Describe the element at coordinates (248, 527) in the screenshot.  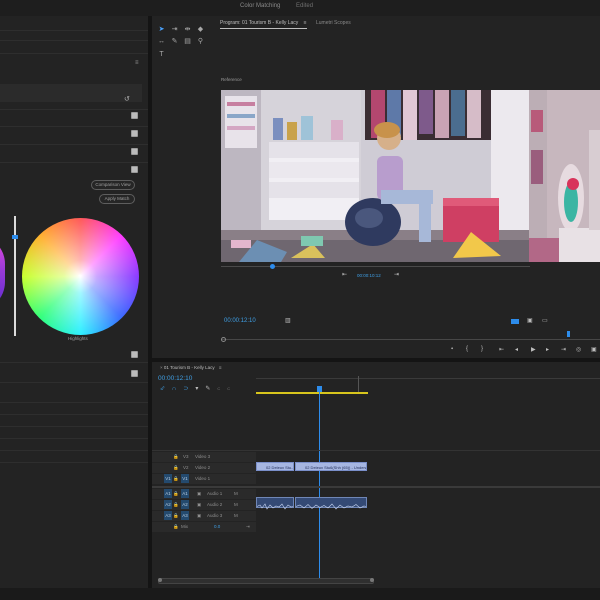
I see `go-to-end-icon: ⇥` at that location.